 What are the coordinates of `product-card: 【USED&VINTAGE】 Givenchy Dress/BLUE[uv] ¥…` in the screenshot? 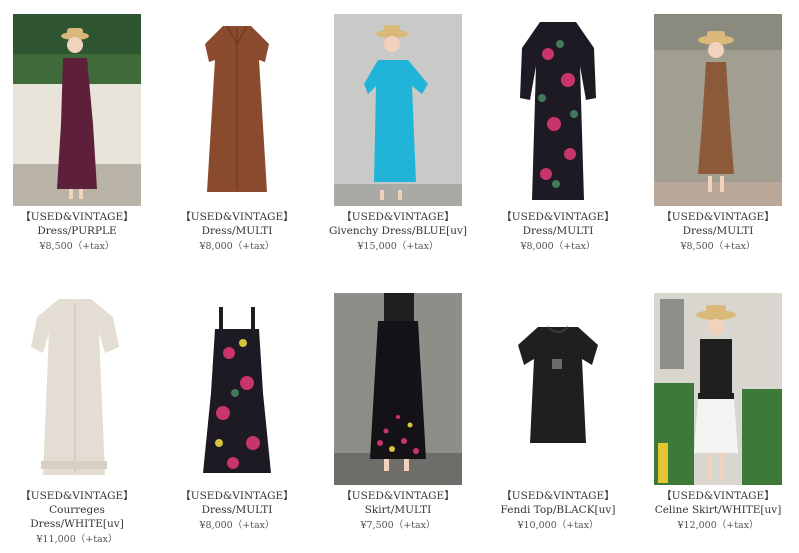 It's located at (398, 134).